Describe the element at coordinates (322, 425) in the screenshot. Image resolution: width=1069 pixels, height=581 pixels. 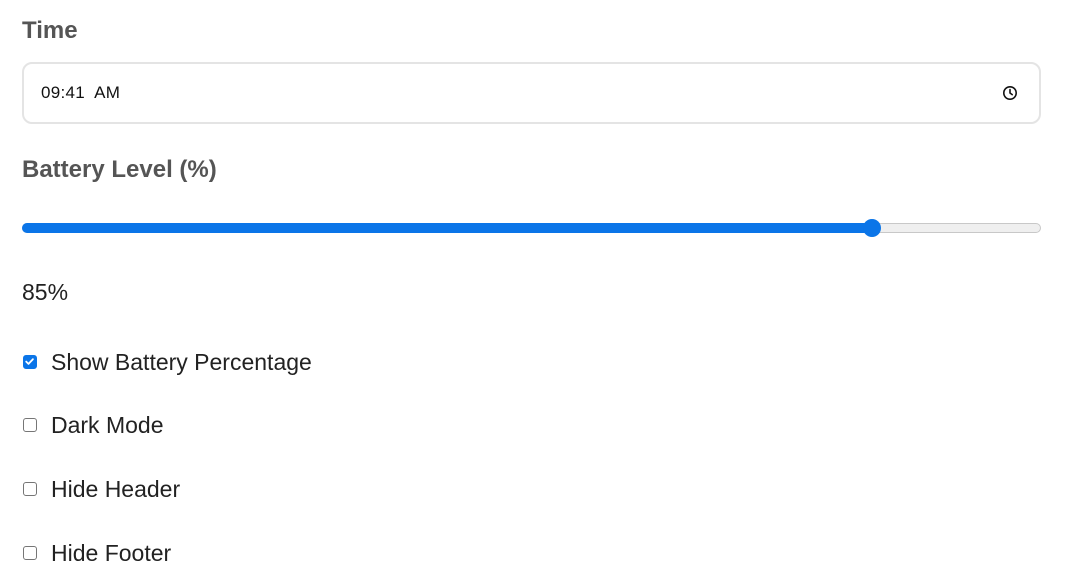
I see `option-dark-mode: Dark Mode` at that location.